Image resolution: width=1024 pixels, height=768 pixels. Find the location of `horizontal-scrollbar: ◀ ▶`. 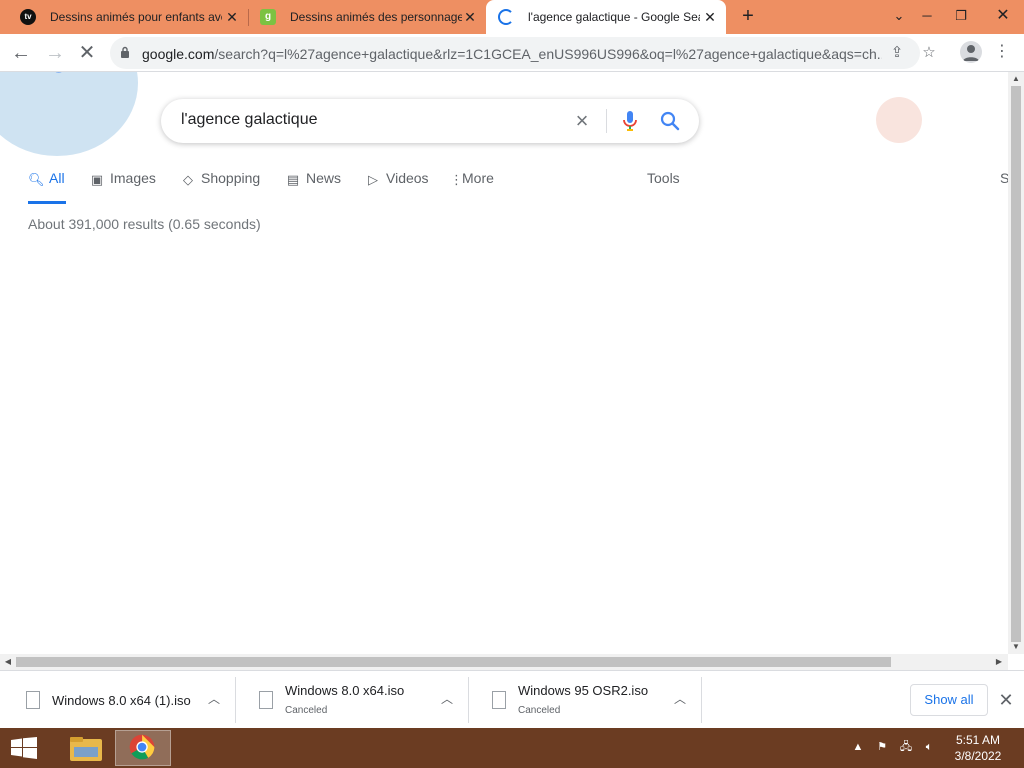

horizontal-scrollbar: ◀ ▶ is located at coordinates (504, 662).